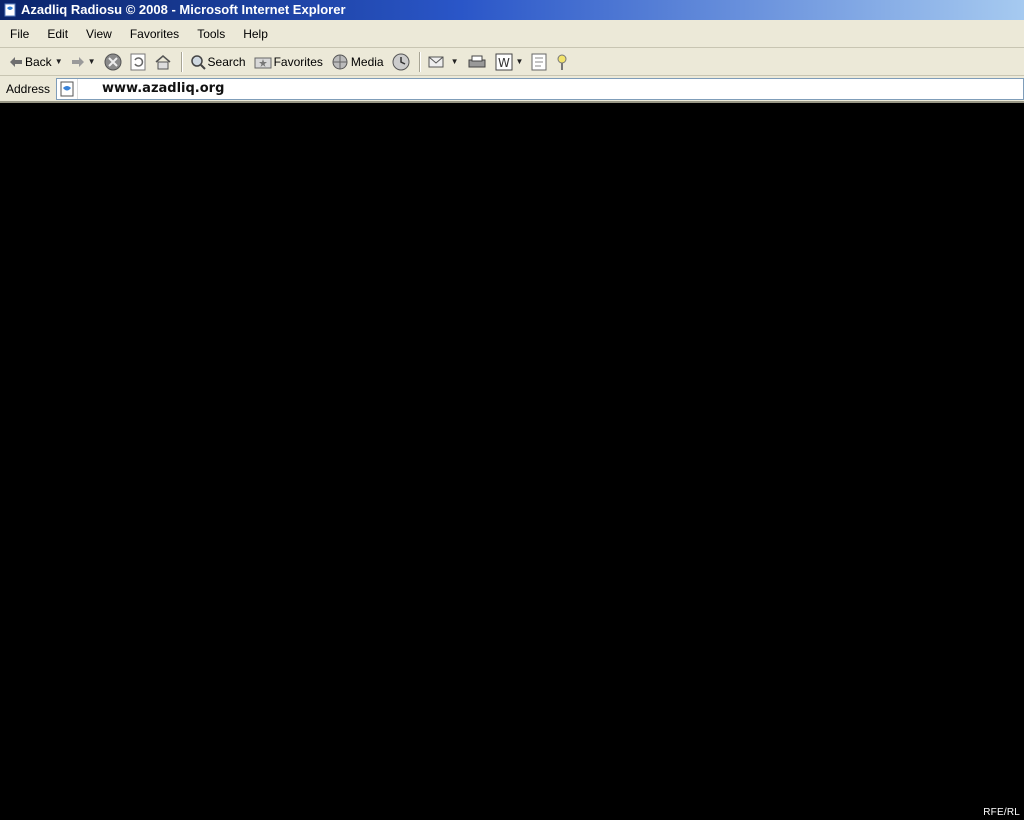 This screenshot has height=820, width=1024. I want to click on favorites-label: Favorites, so click(298, 61).